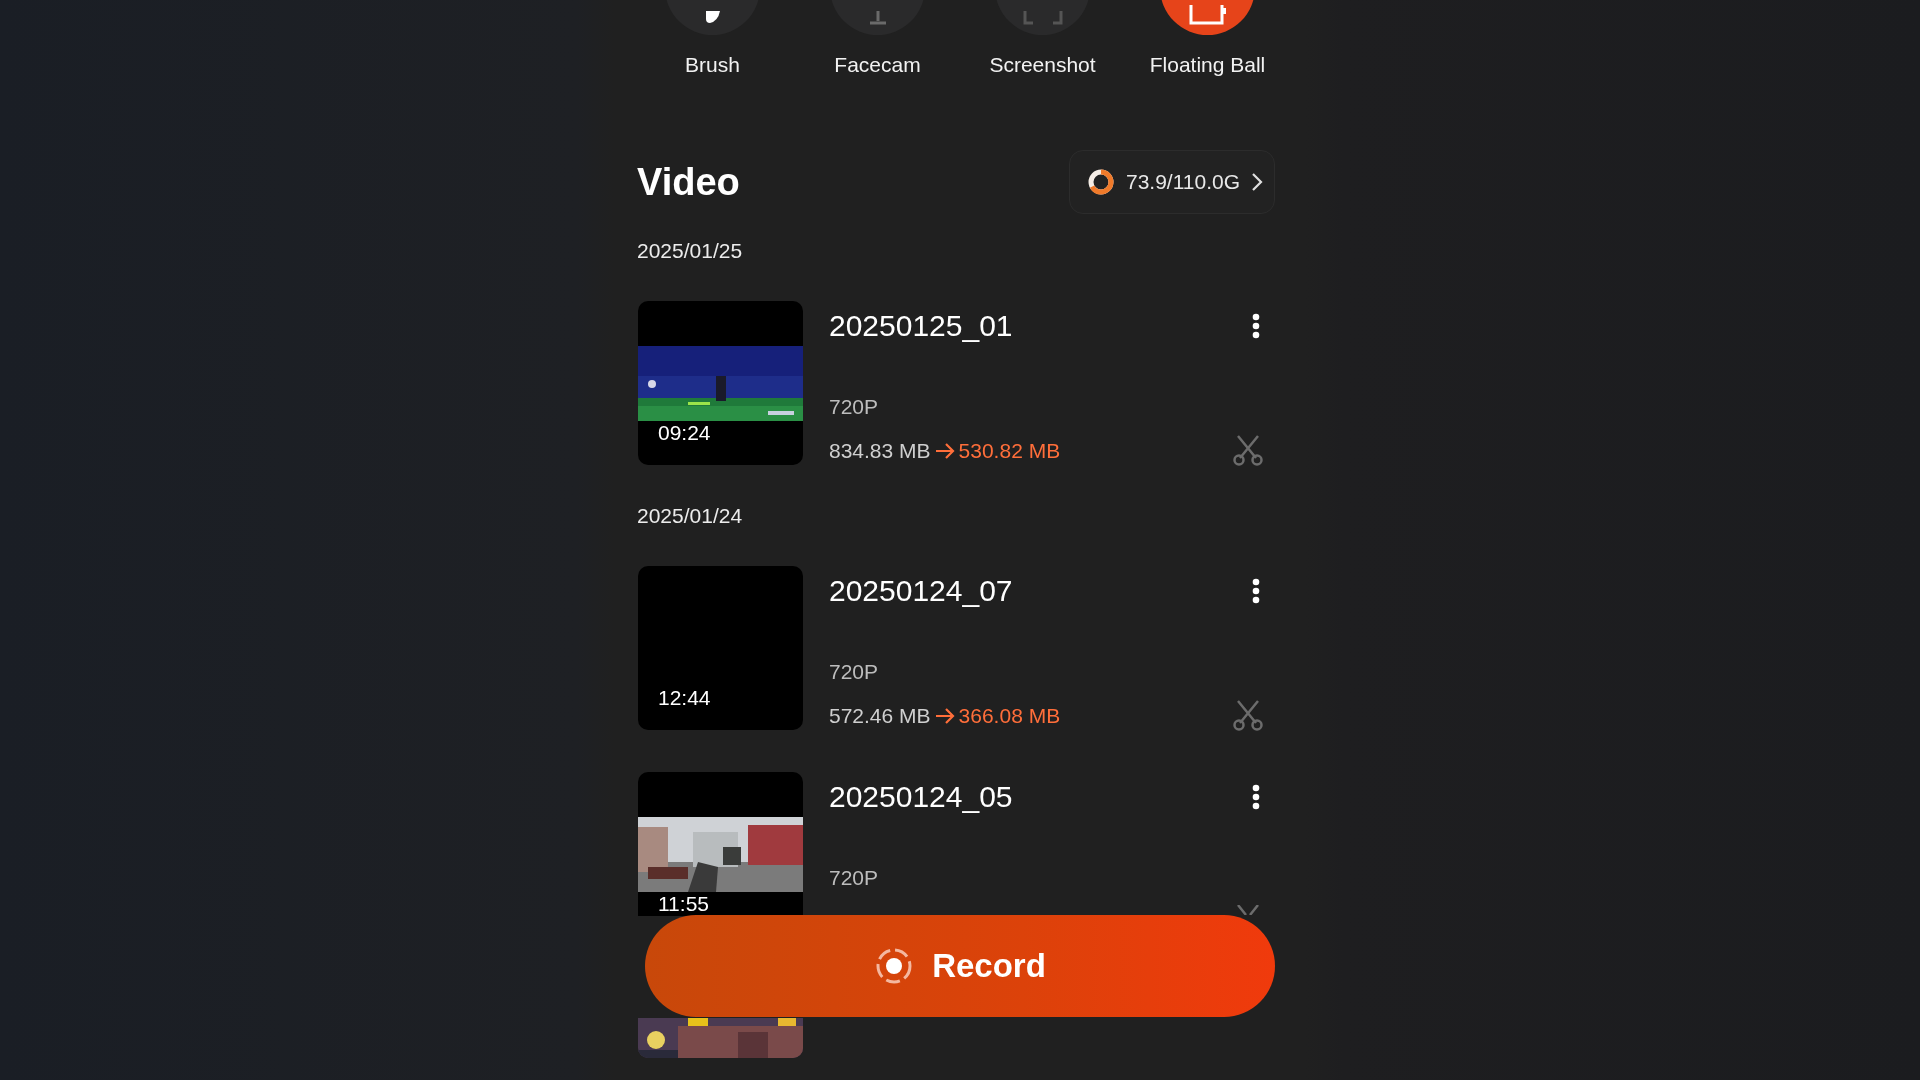 The image size is (1920, 1080). Describe the element at coordinates (880, 451) in the screenshot. I see `original-size-text: 834.83 MB` at that location.